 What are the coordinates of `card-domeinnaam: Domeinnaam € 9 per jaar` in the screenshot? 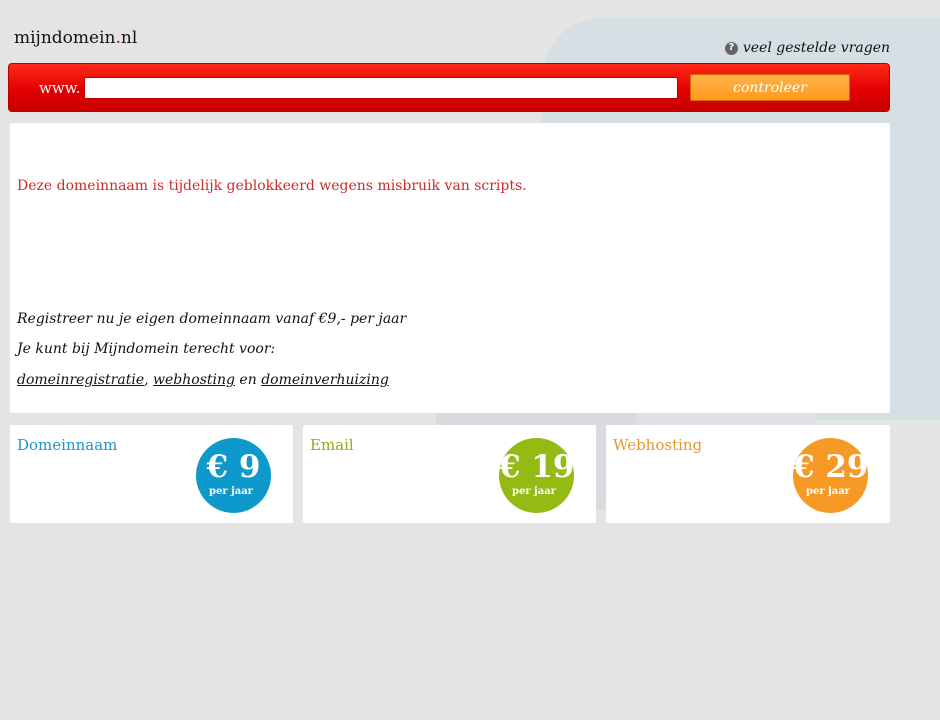 It's located at (151, 474).